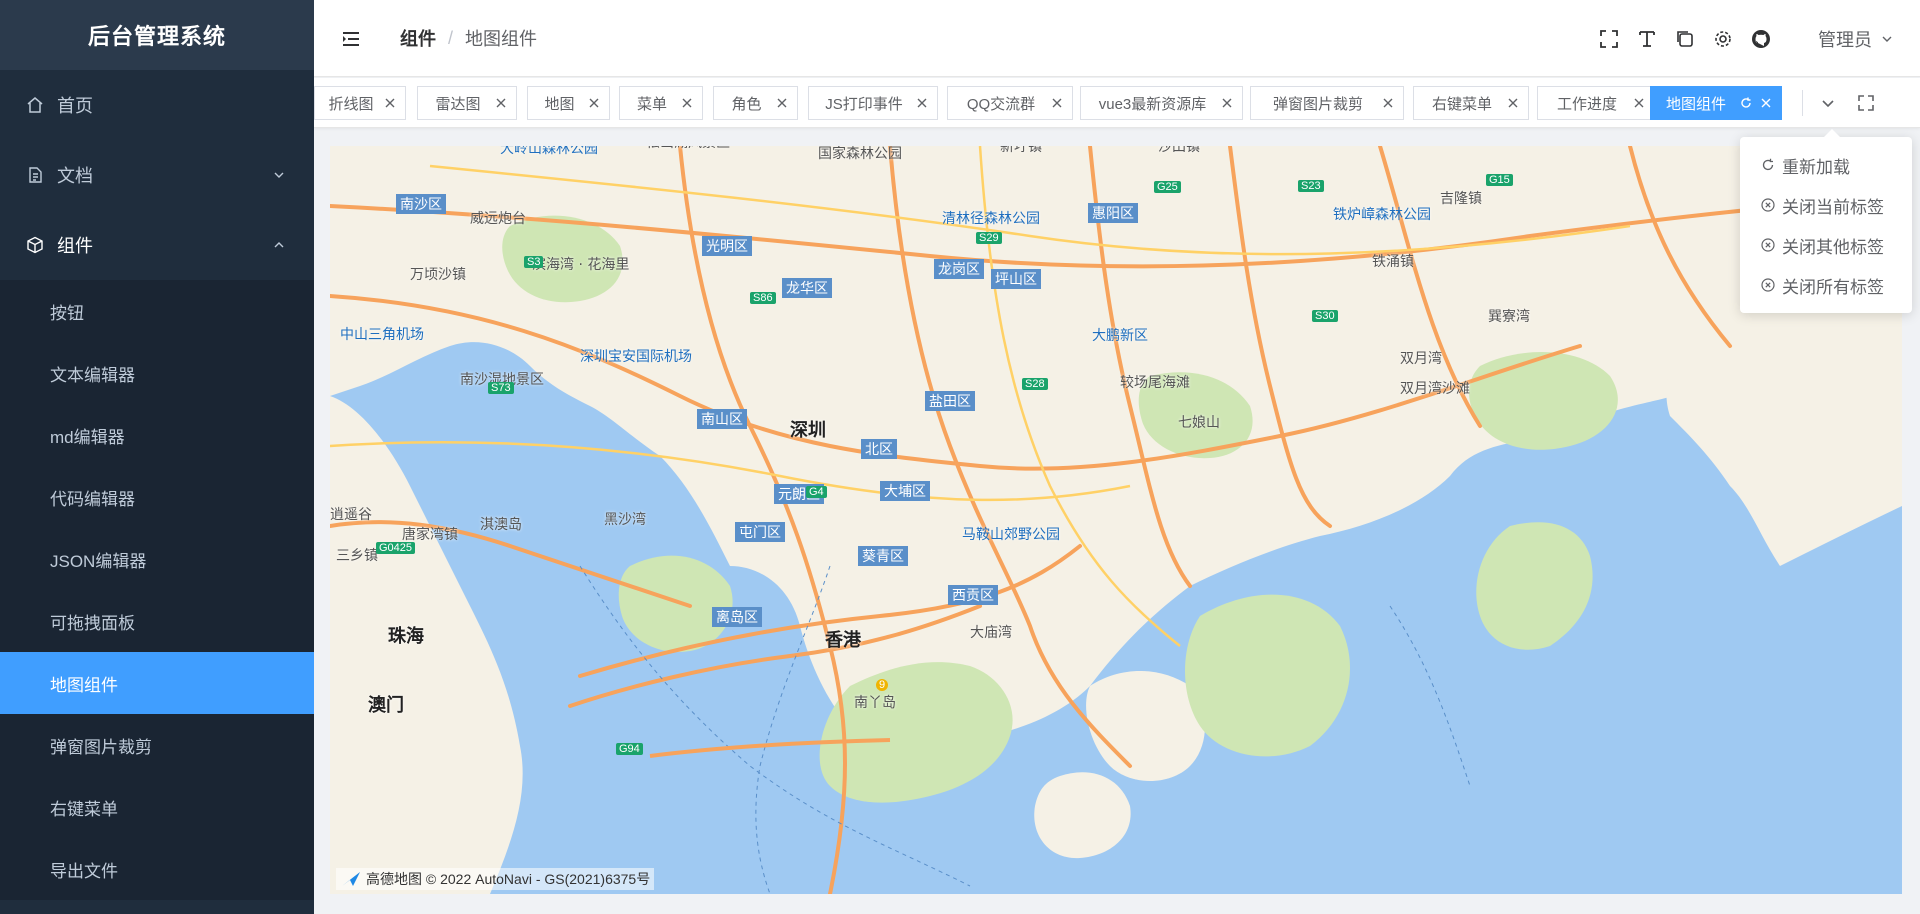  What do you see at coordinates (843, 640) in the screenshot?
I see `map-label: 香港` at bounding box center [843, 640].